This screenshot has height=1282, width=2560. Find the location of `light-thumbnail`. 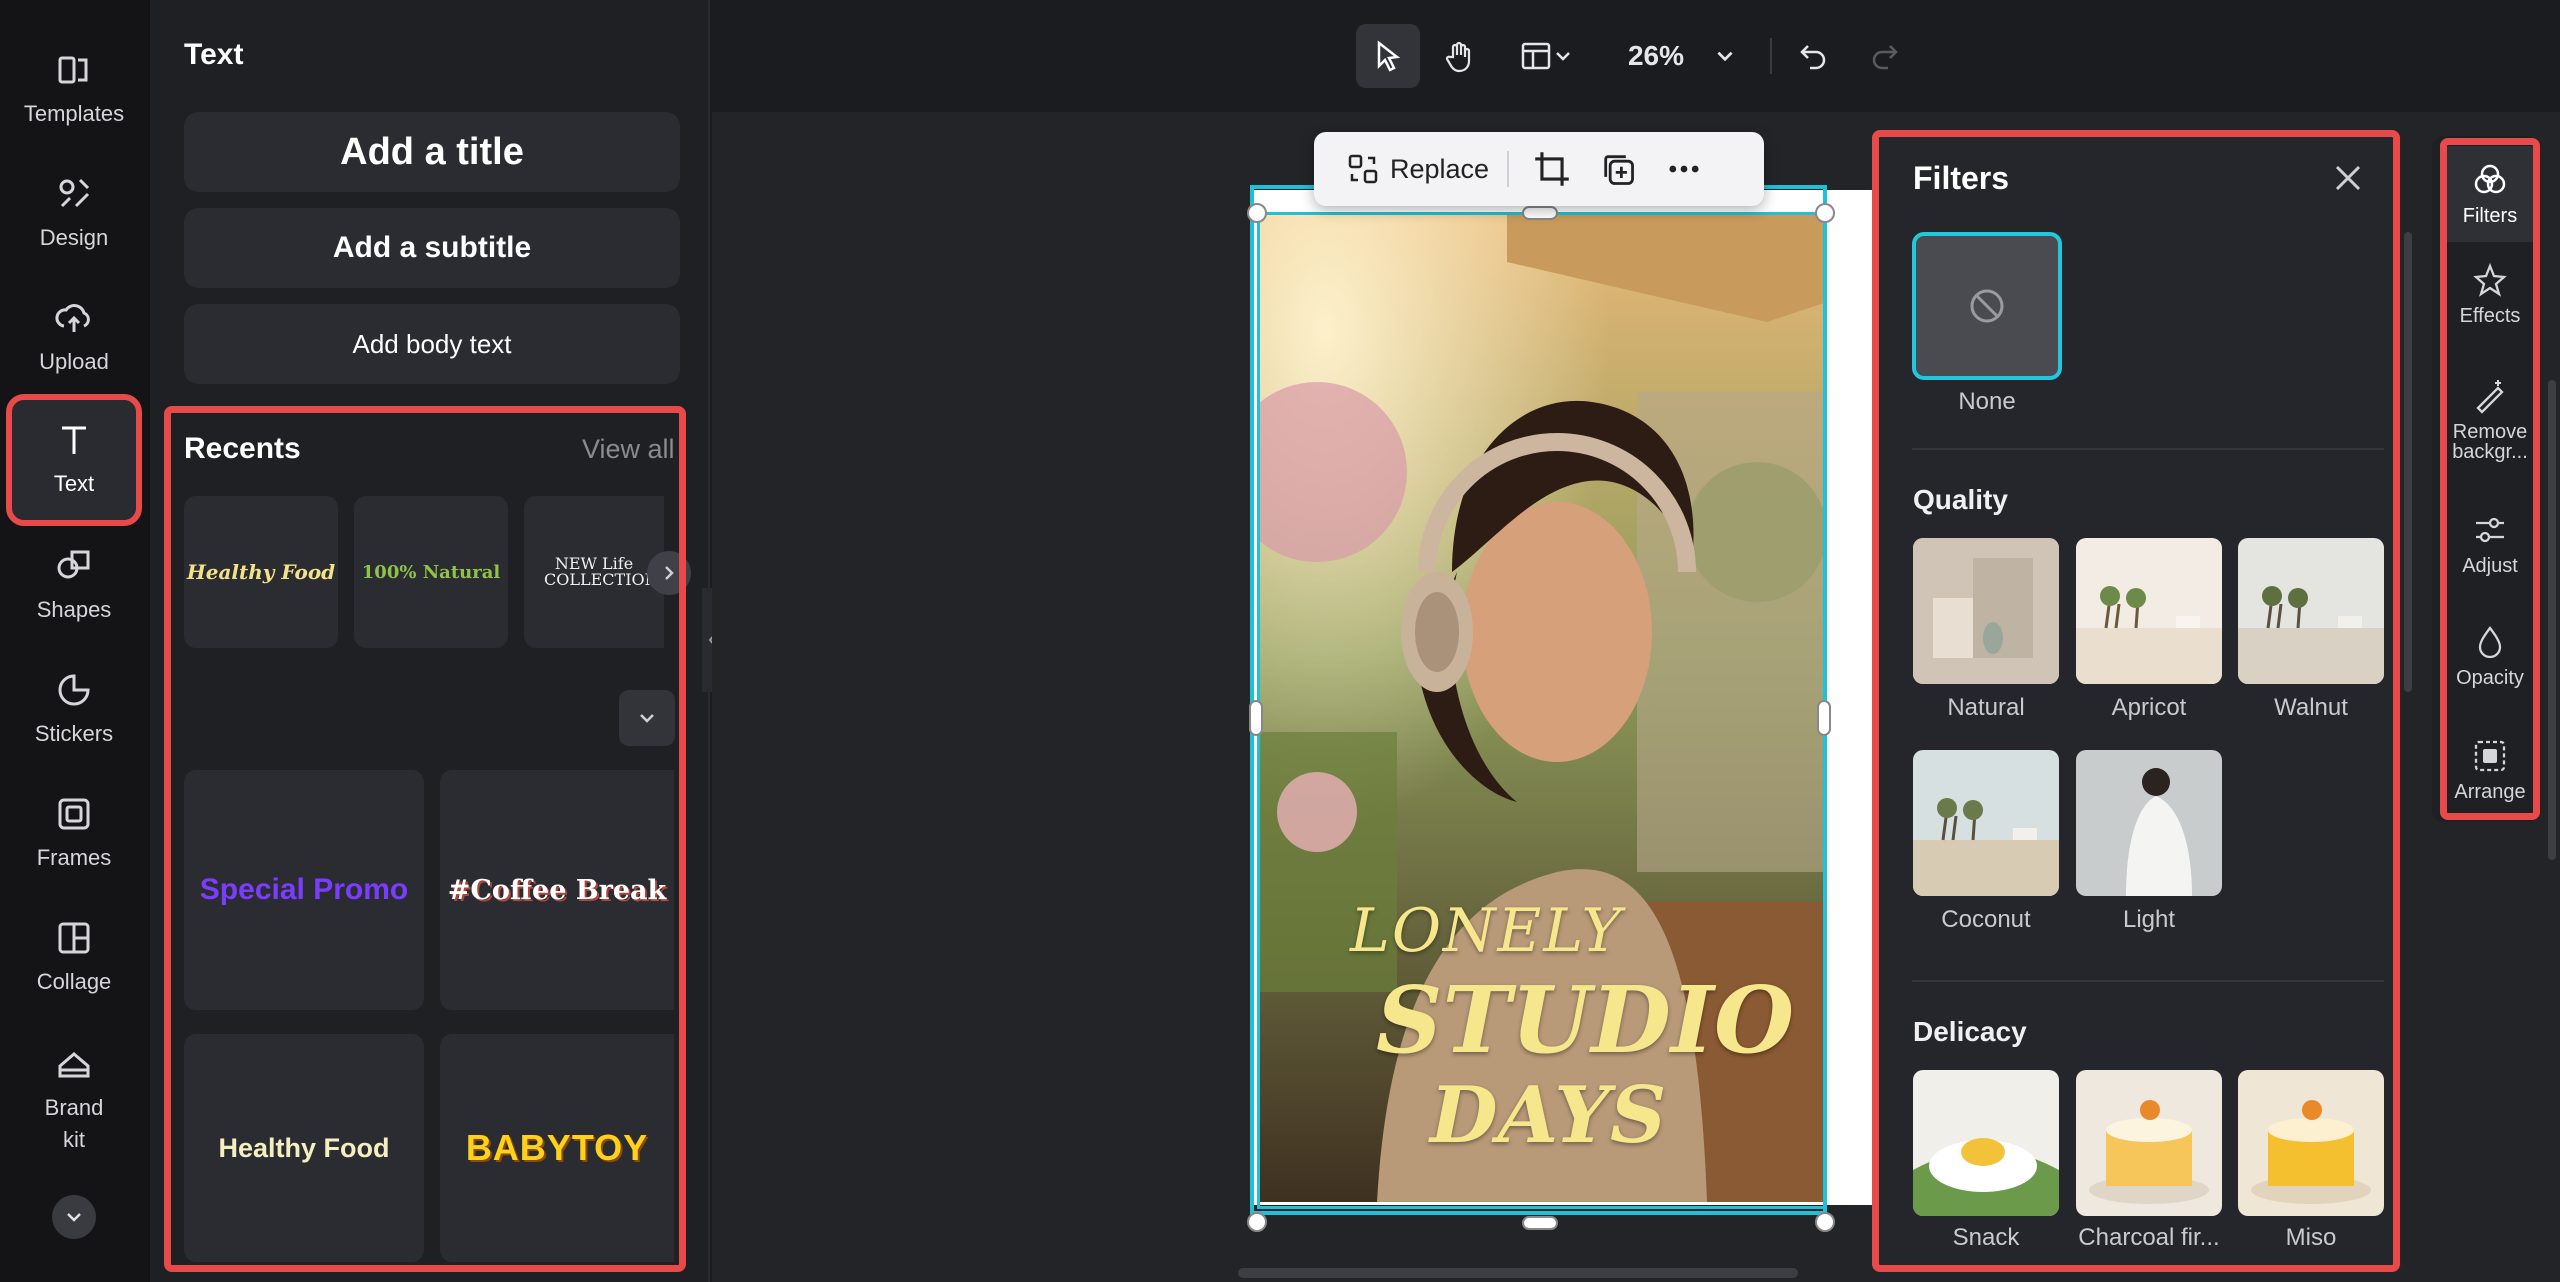

light-thumbnail is located at coordinates (2149, 823).